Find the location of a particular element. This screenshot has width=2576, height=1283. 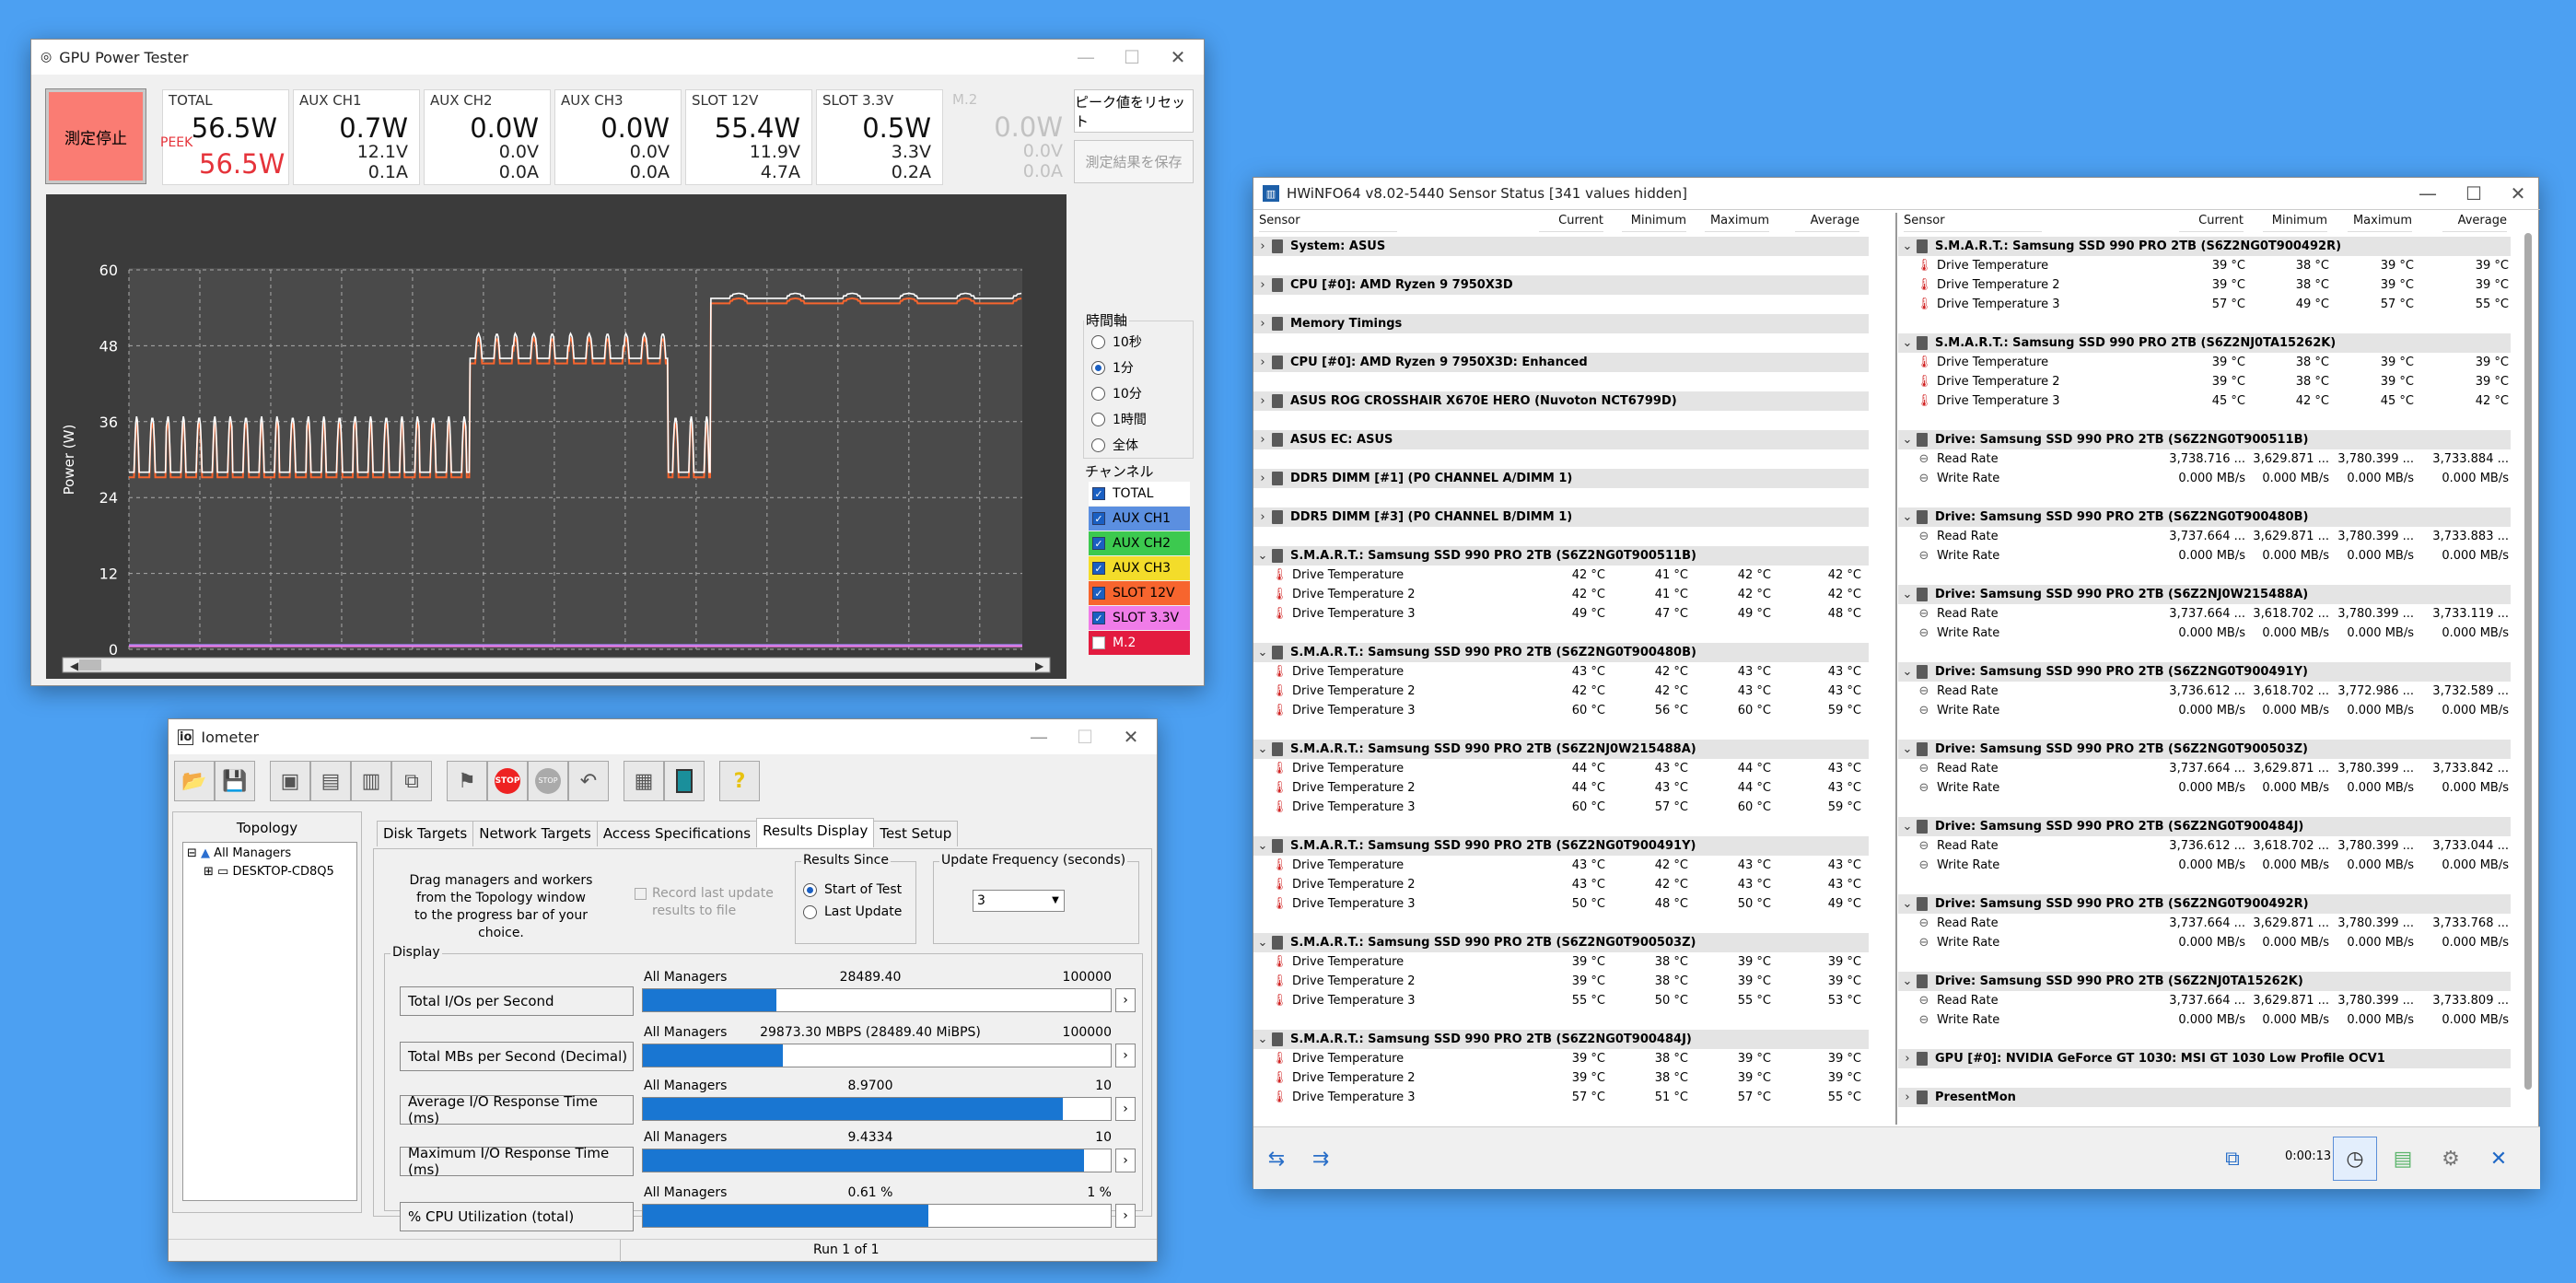

scroll-left-icon: ◀ is located at coordinates (74, 665).